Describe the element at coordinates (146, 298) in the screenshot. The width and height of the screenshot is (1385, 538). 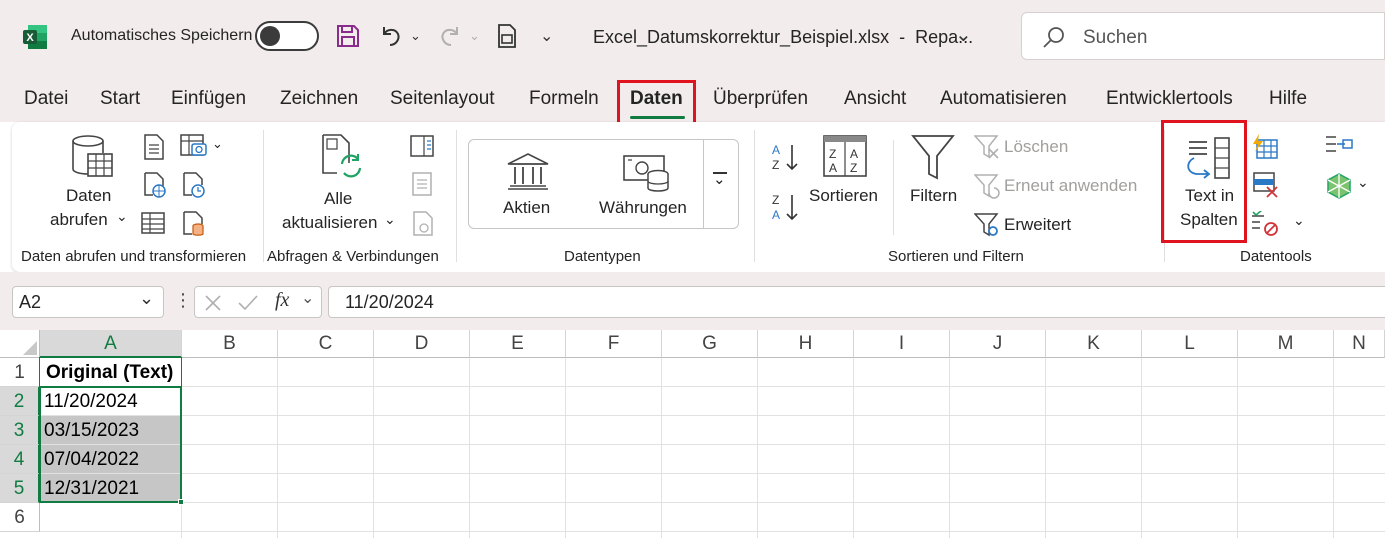
I see `name-box-chevron-icon: ⌄` at that location.